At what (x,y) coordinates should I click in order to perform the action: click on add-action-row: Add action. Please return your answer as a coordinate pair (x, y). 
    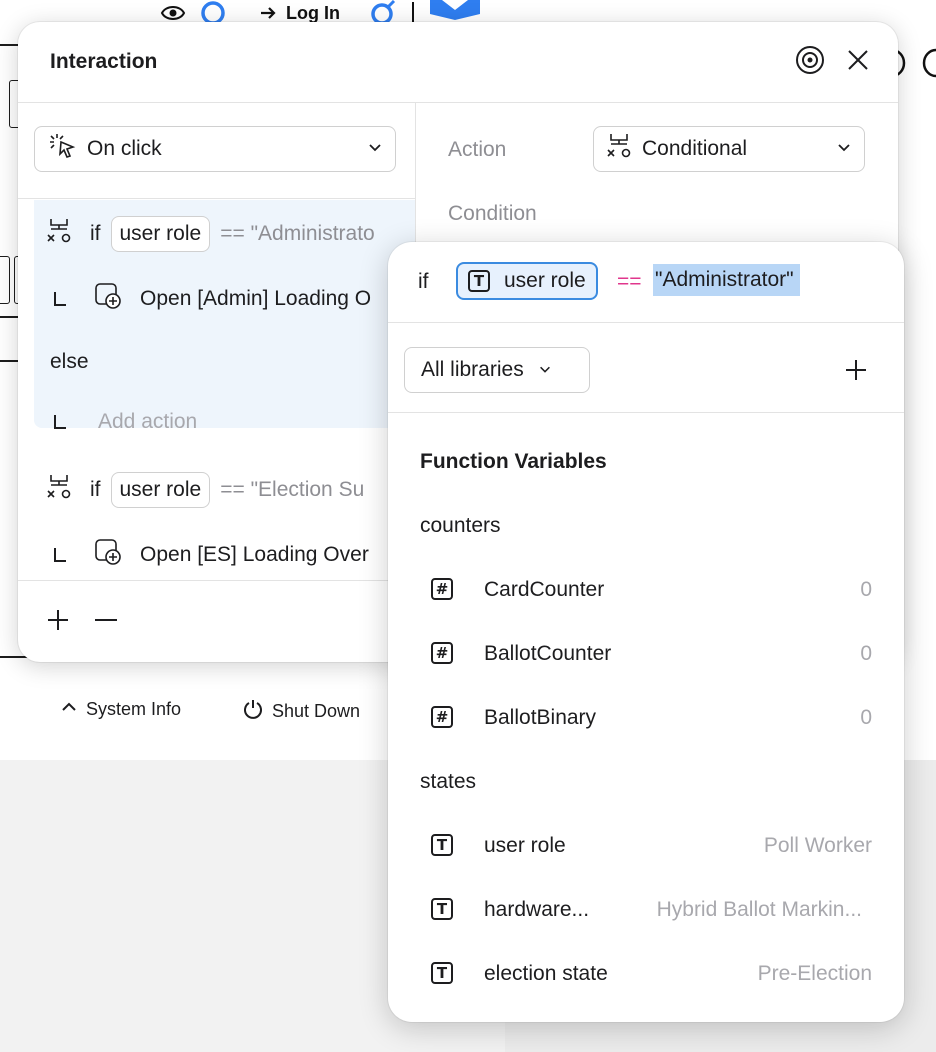
    Looking at the image, I should click on (125, 422).